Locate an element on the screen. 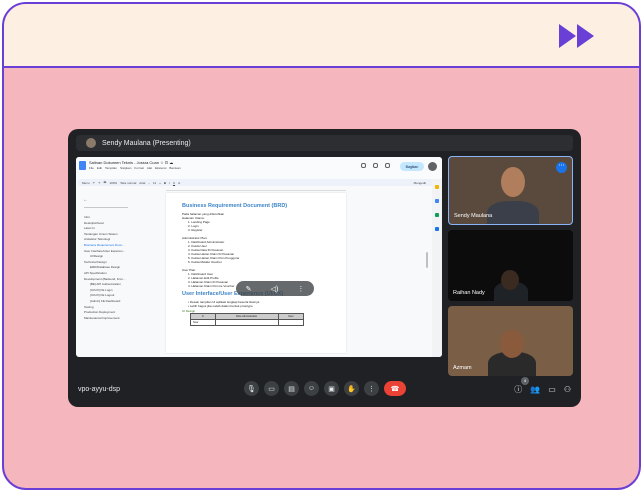 The width and height of the screenshot is (643, 492). menu-insert: Sisipkan is located at coordinates (125, 168).